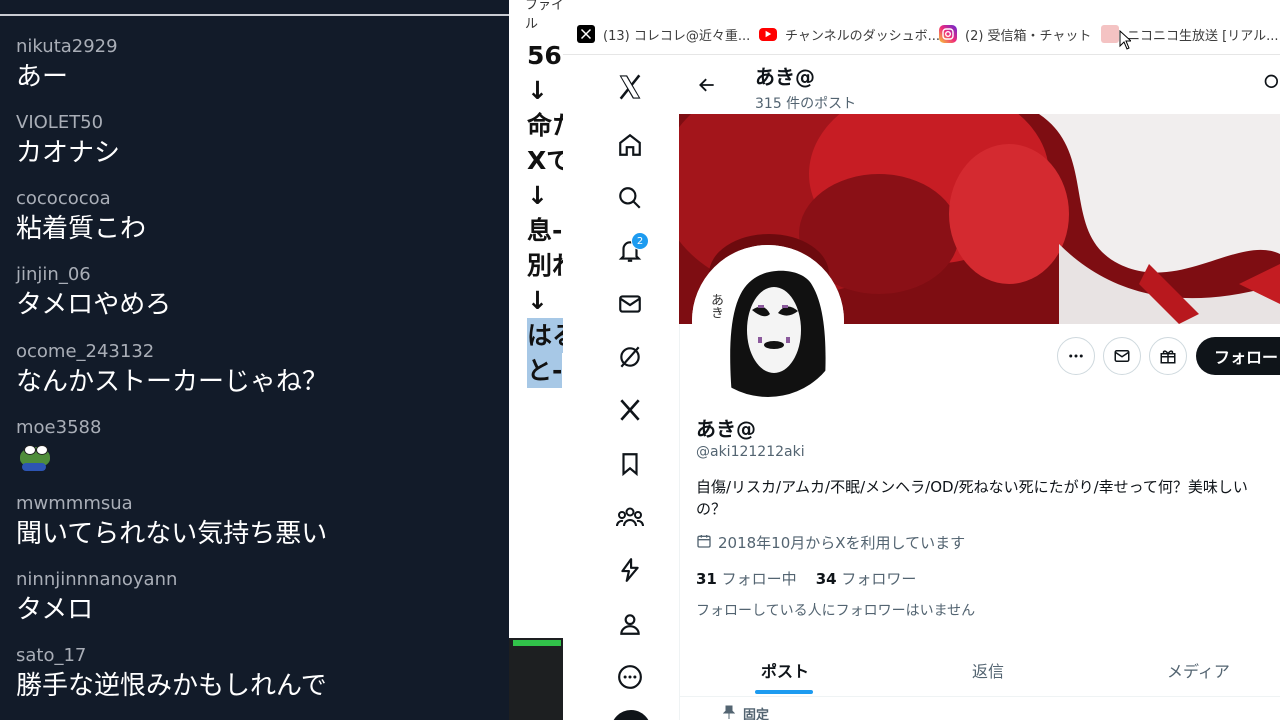  I want to click on premium-x-icon, so click(630, 410).